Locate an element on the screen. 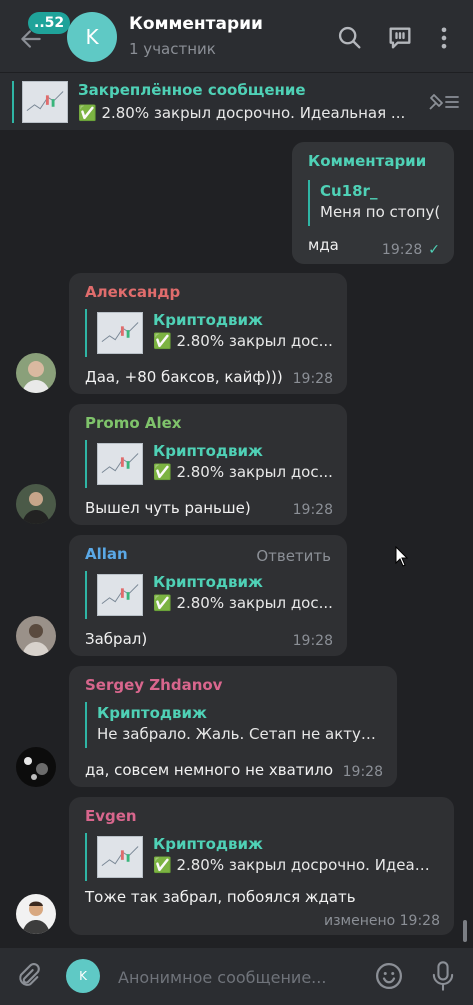  chat-header: ..52 K Комментарии 1 участник is located at coordinates (236, 36).